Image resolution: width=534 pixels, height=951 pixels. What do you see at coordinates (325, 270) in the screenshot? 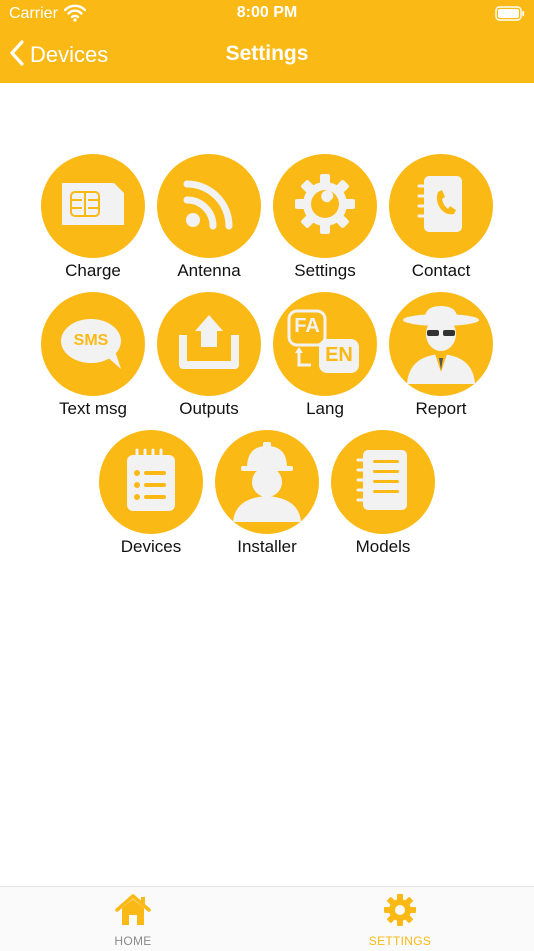
I see `tile-label: Settings` at bounding box center [325, 270].